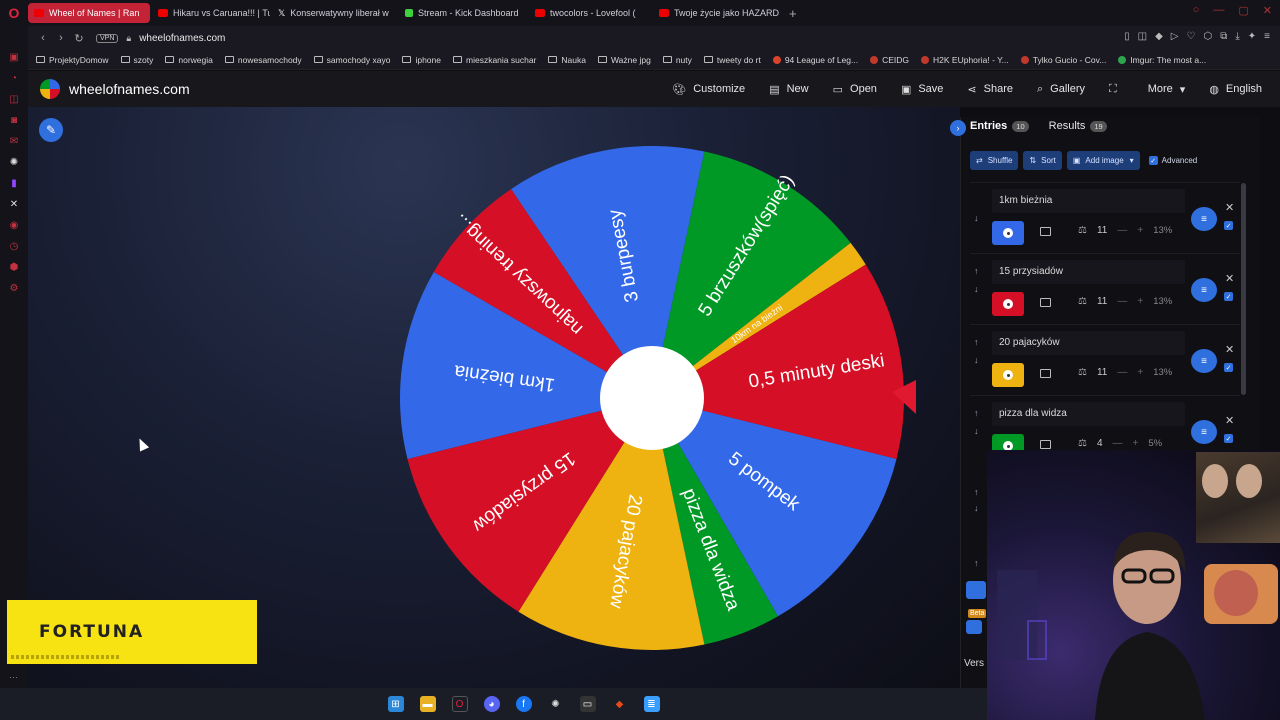 This screenshot has height=720, width=1280. Describe the element at coordinates (990, 89) in the screenshot. I see `menu-share-button: ⋖ Share` at that location.